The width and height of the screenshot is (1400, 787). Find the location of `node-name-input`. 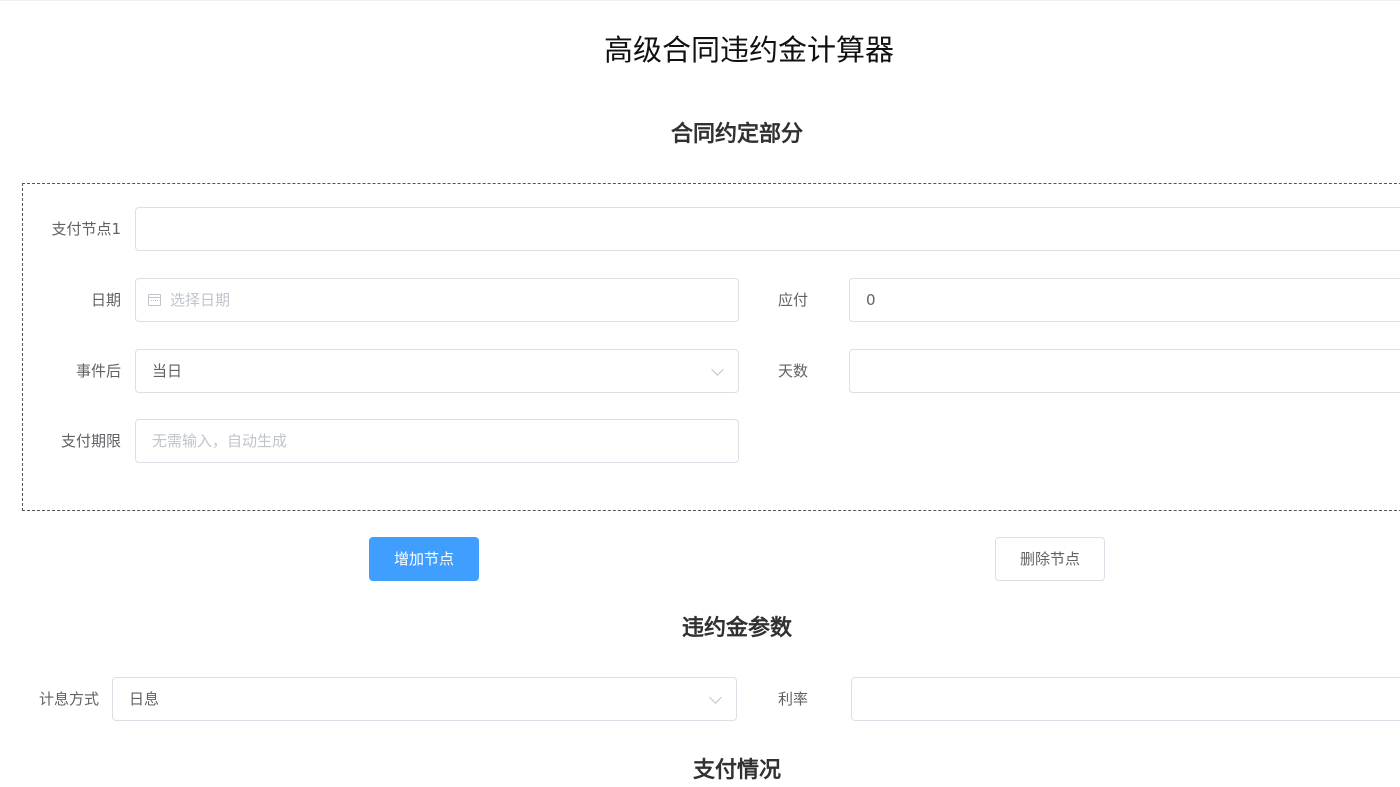

node-name-input is located at coordinates (767, 229).